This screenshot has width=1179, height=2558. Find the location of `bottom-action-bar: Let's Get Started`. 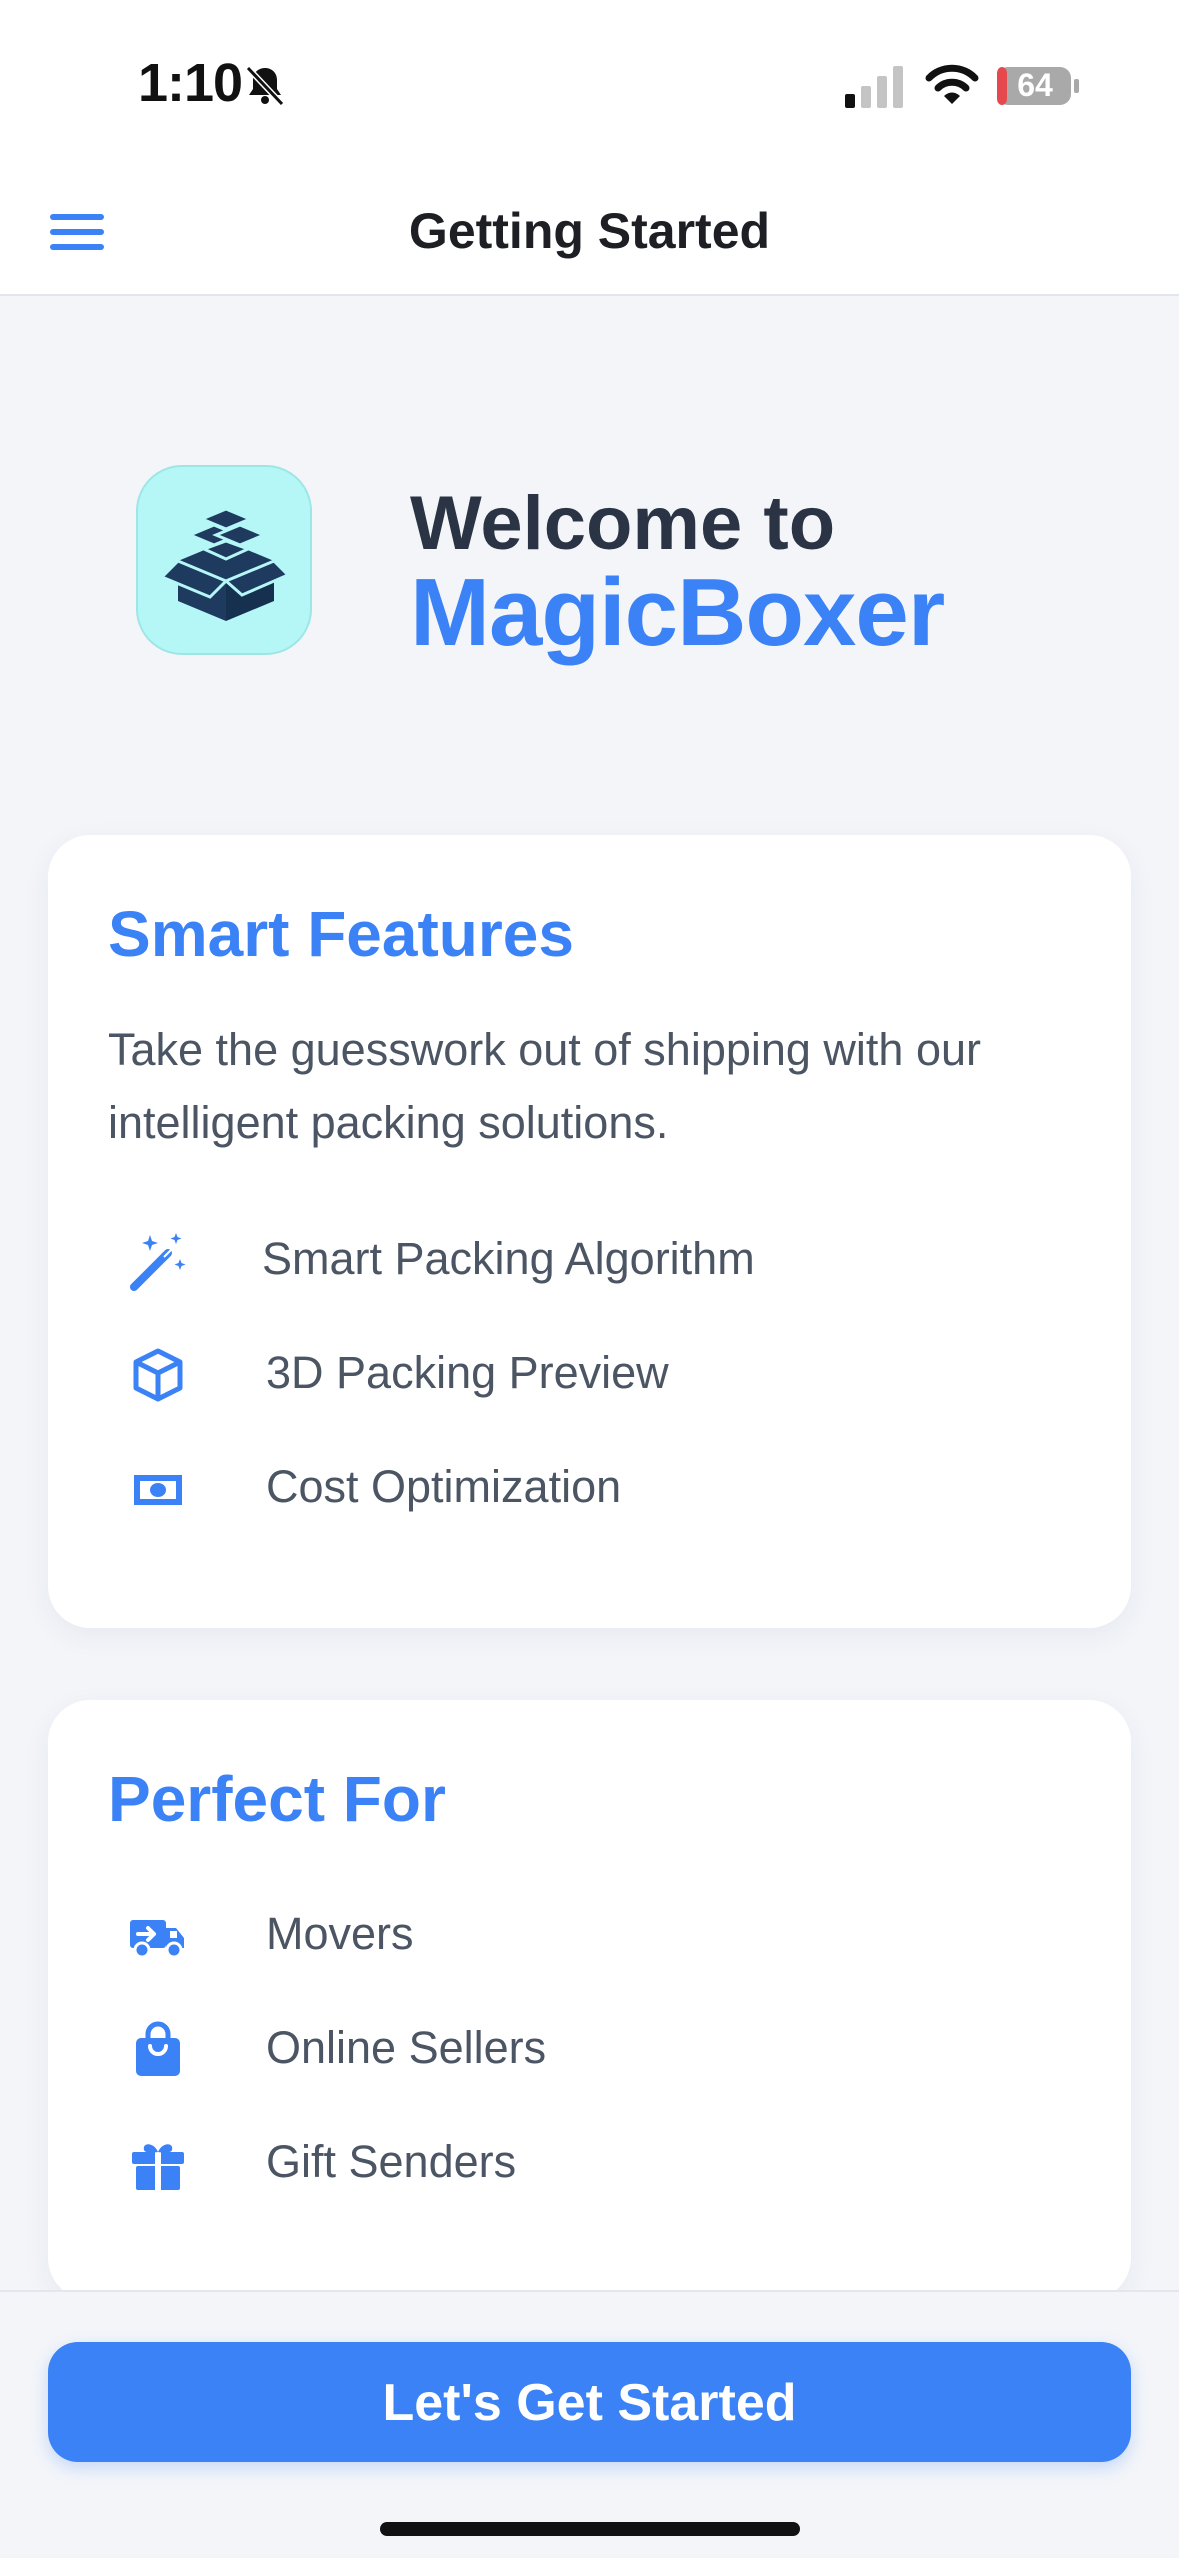

bottom-action-bar: Let's Get Started is located at coordinates (589, 2424).